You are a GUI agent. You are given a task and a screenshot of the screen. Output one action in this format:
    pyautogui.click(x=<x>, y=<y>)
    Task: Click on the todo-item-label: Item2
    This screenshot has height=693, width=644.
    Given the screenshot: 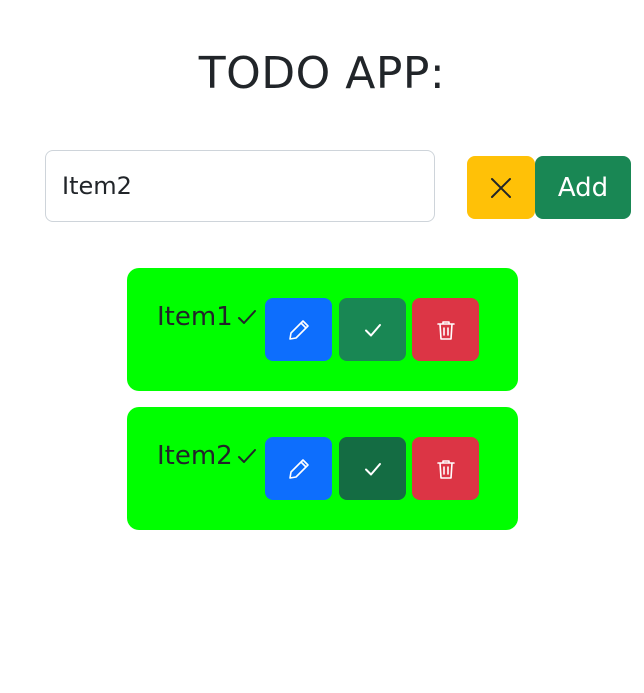 What is the action you would take?
    pyautogui.click(x=195, y=456)
    